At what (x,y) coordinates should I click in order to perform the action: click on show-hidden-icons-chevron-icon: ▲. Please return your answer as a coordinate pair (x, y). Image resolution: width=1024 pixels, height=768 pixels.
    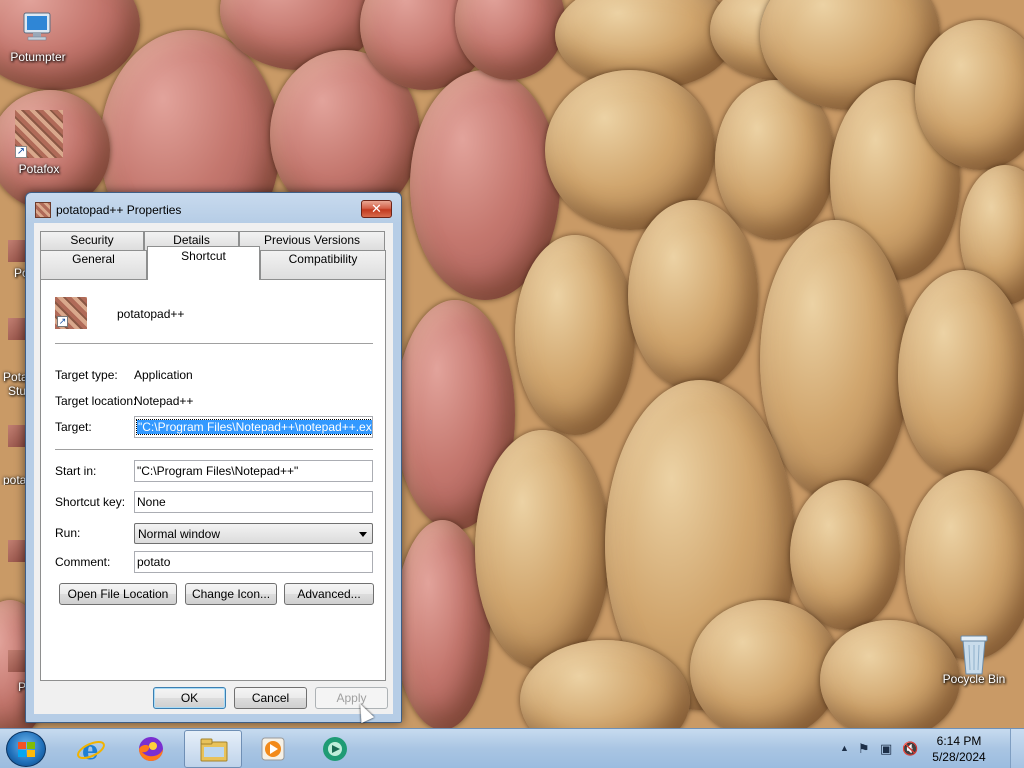
    Looking at the image, I should click on (844, 748).